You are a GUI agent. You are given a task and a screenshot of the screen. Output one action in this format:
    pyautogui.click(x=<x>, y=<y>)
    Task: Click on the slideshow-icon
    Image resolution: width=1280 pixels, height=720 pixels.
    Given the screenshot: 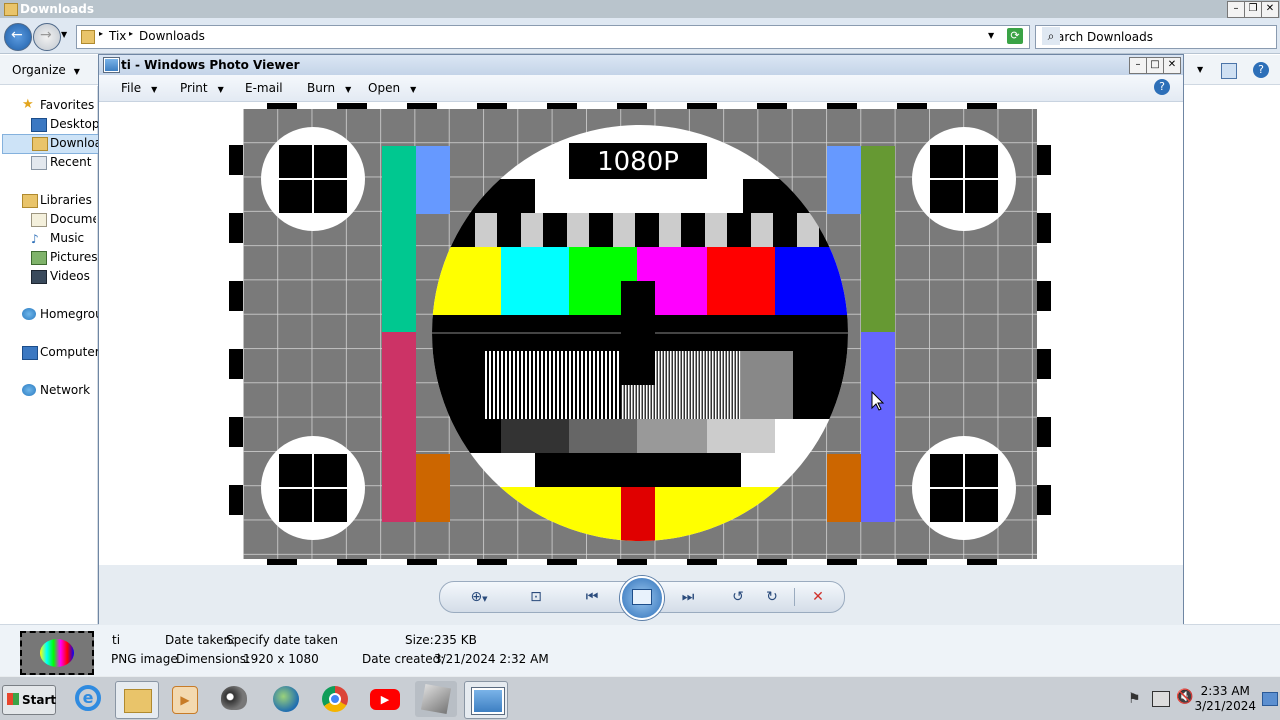 What is the action you would take?
    pyautogui.click(x=642, y=597)
    